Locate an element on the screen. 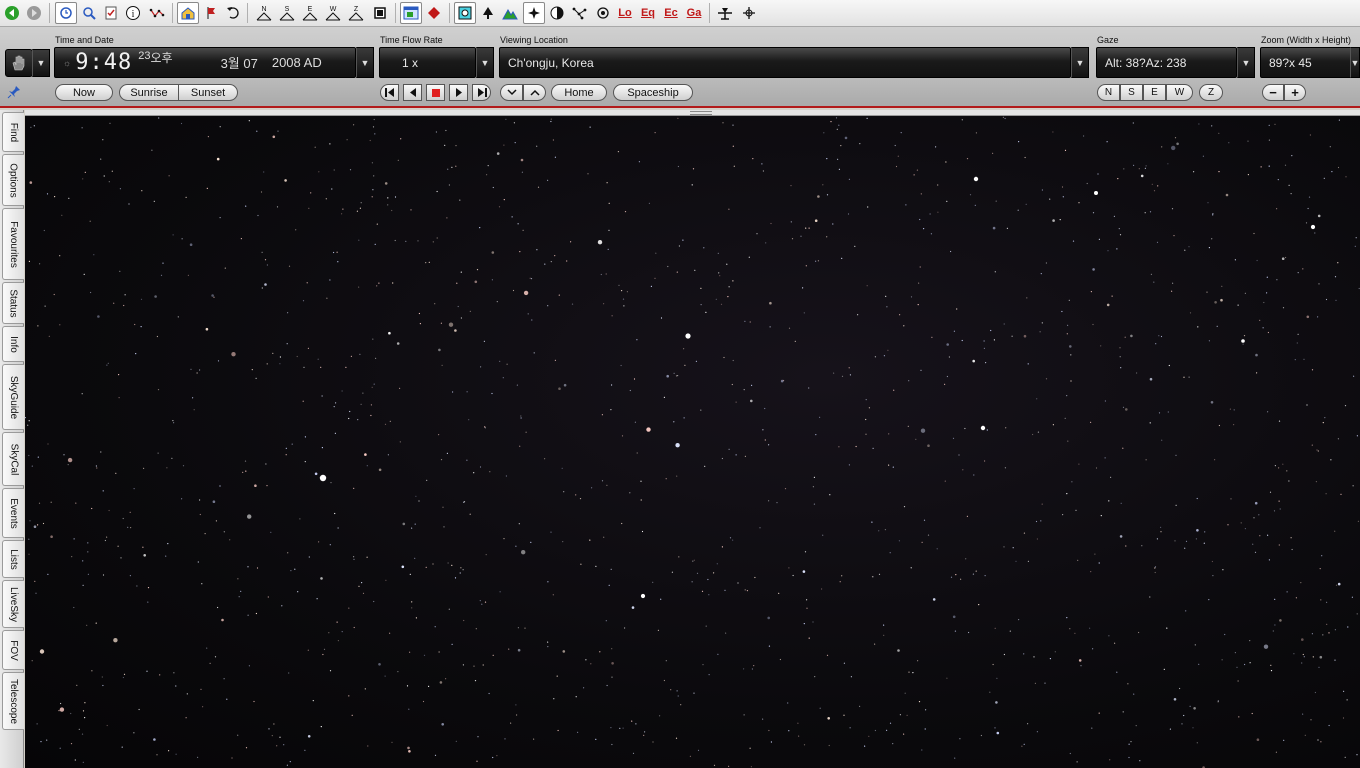 This screenshot has height=768, width=1360. side-tab-label: Find is located at coordinates (13, 132).